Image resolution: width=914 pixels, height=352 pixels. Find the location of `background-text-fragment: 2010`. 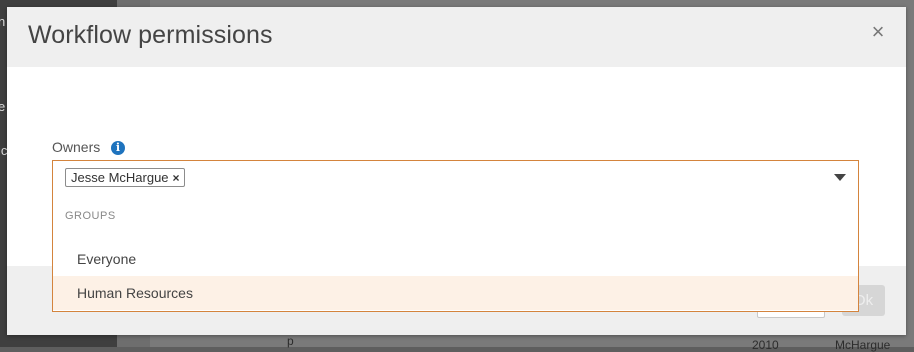

background-text-fragment: 2010 is located at coordinates (765, 345).